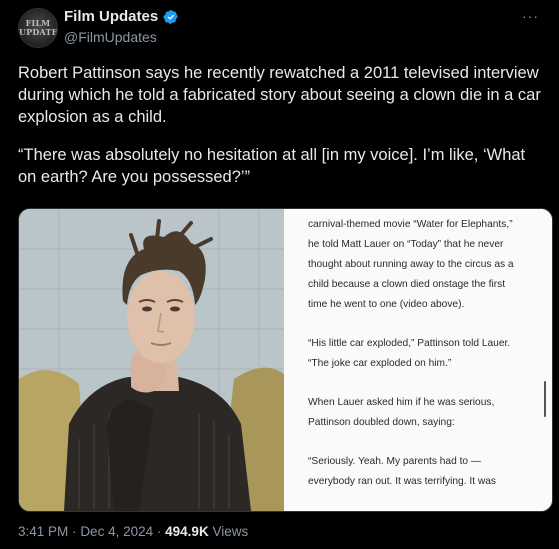  Describe the element at coordinates (110, 37) in the screenshot. I see `handle: @FilmUpdates` at that location.